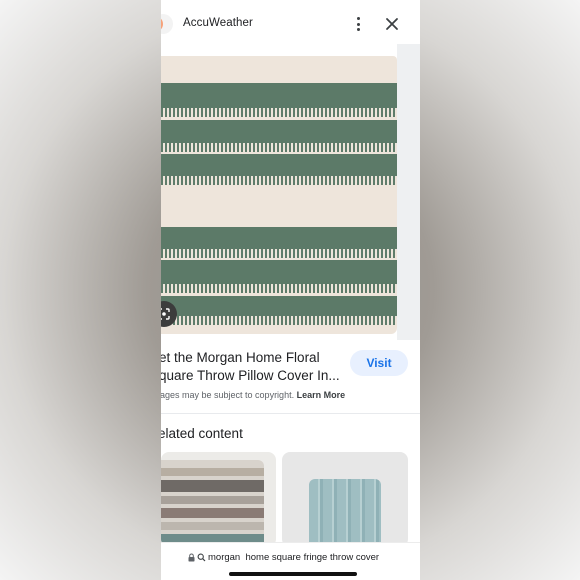 The height and width of the screenshot is (580, 580). Describe the element at coordinates (201, 557) in the screenshot. I see `search-icon` at that location.